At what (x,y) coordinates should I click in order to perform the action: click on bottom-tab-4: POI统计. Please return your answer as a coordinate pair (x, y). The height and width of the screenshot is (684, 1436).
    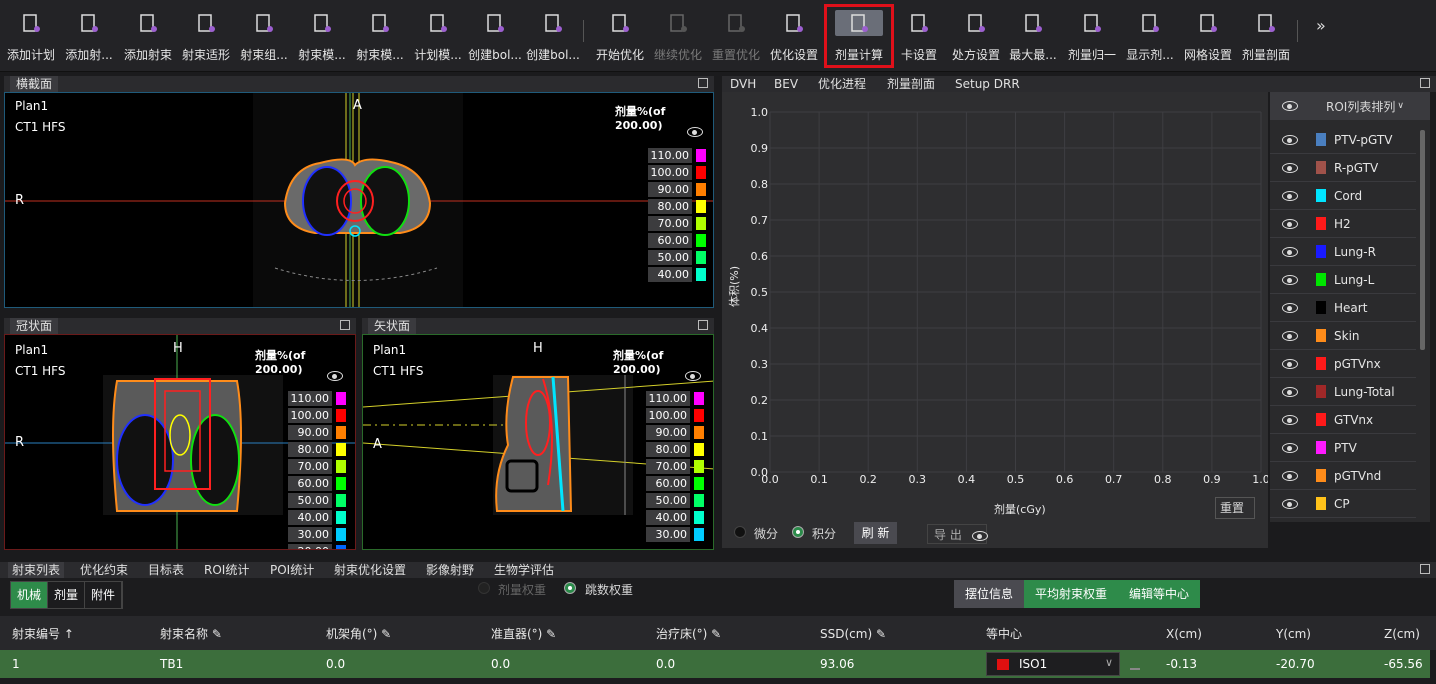
    Looking at the image, I should click on (292, 570).